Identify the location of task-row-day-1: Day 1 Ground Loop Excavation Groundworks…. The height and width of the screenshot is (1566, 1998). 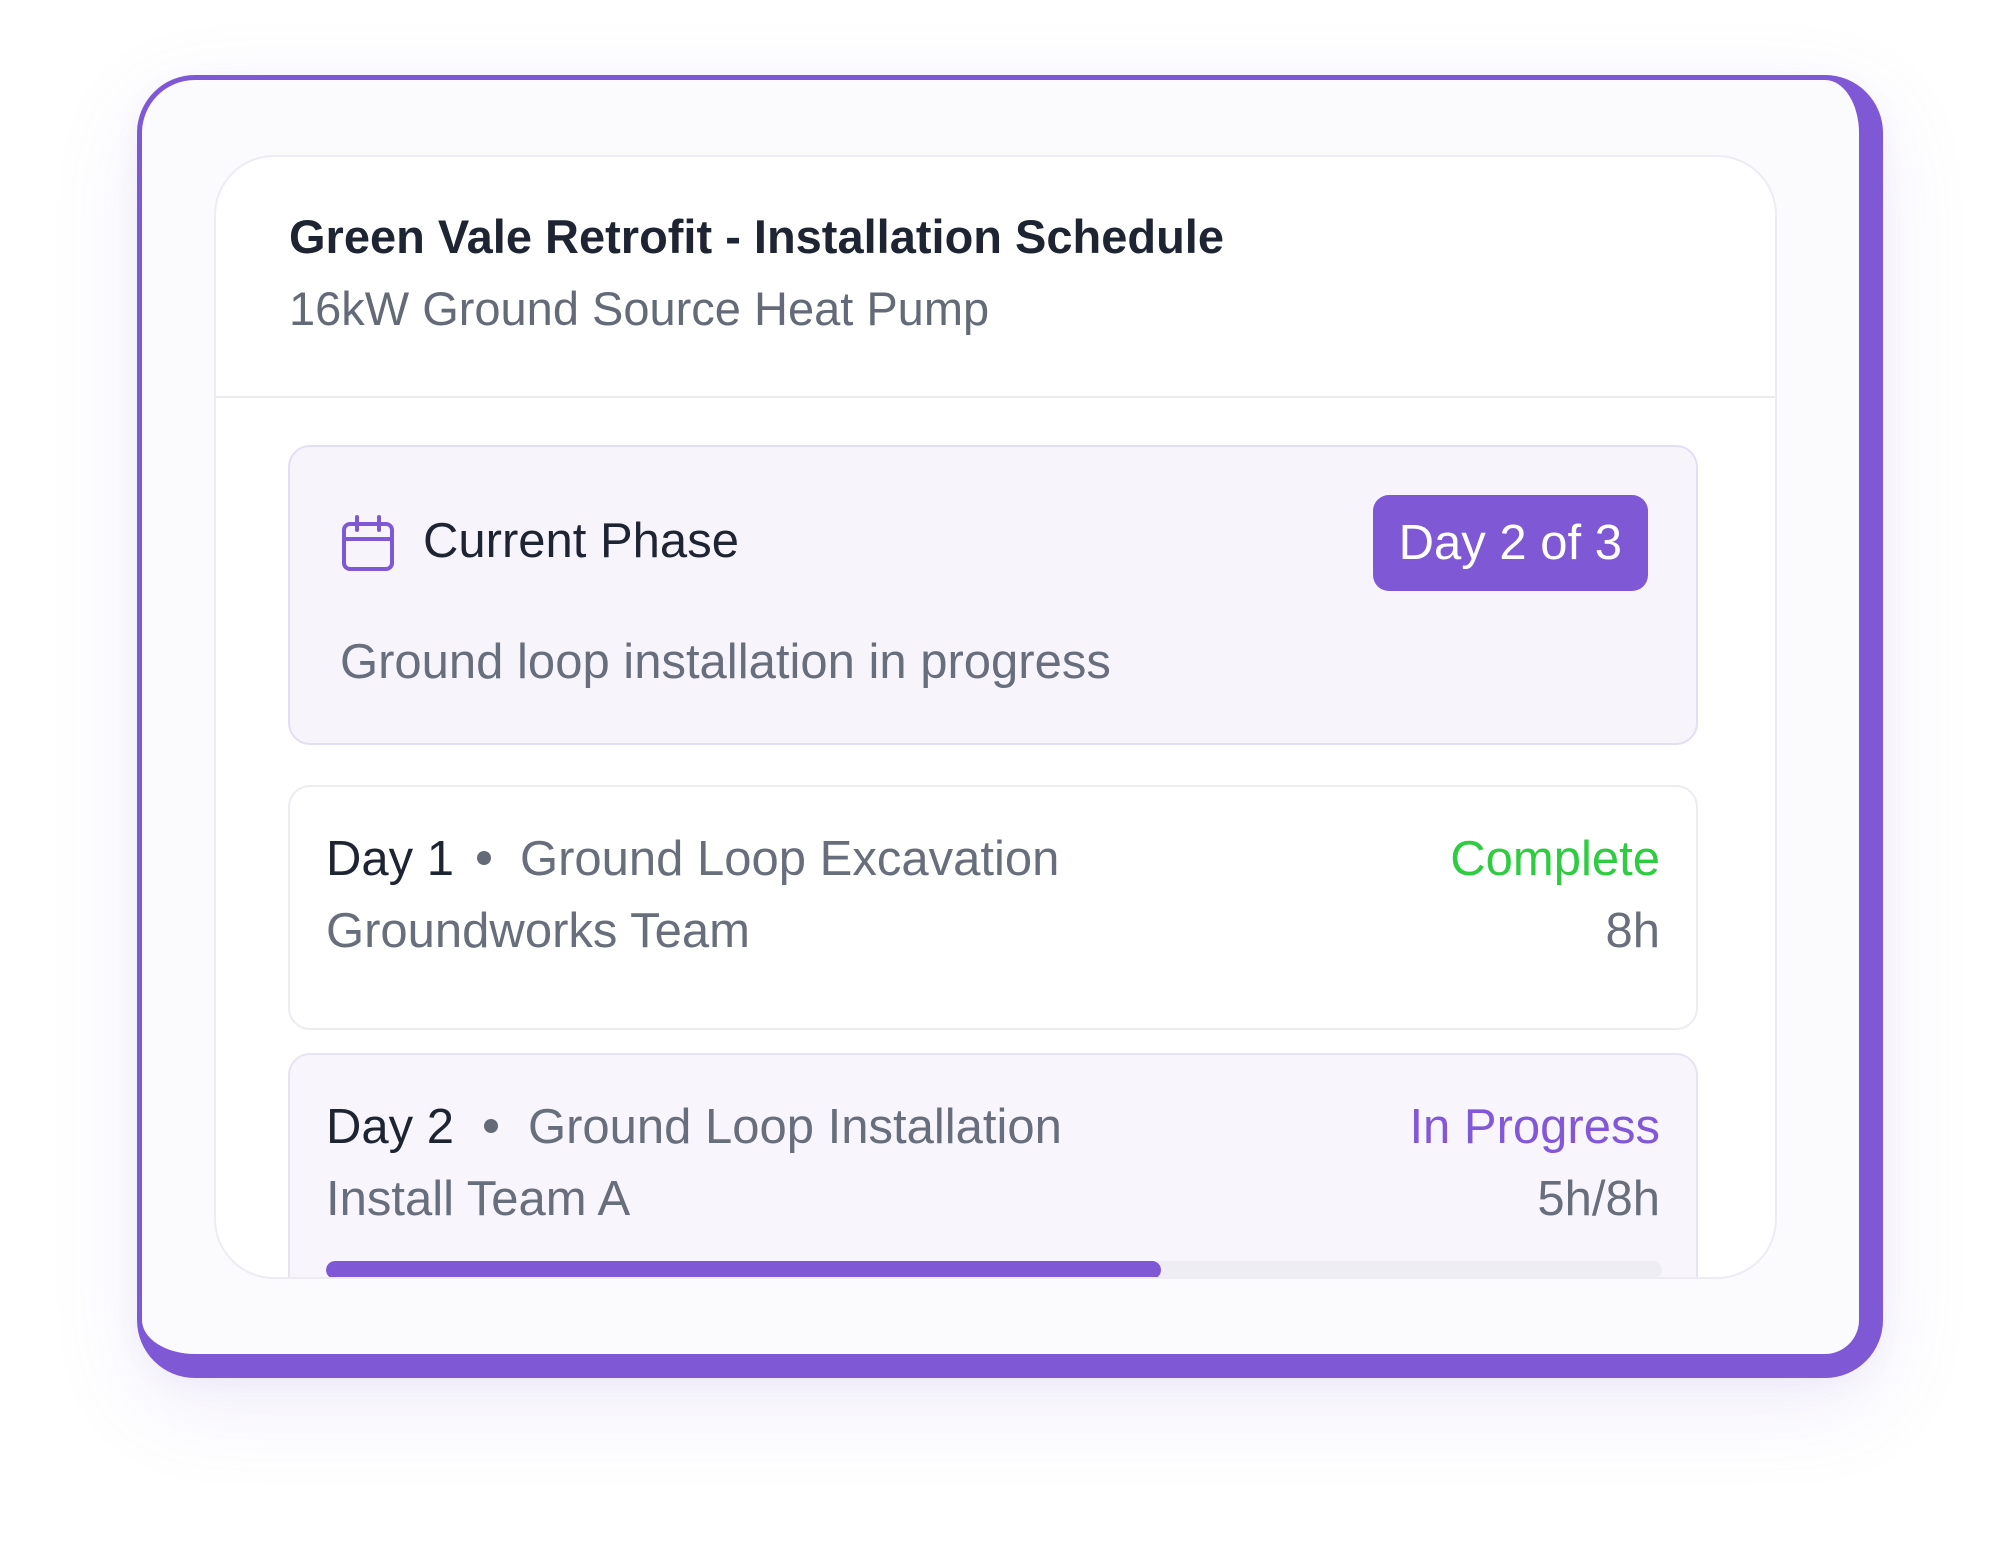
(993, 907).